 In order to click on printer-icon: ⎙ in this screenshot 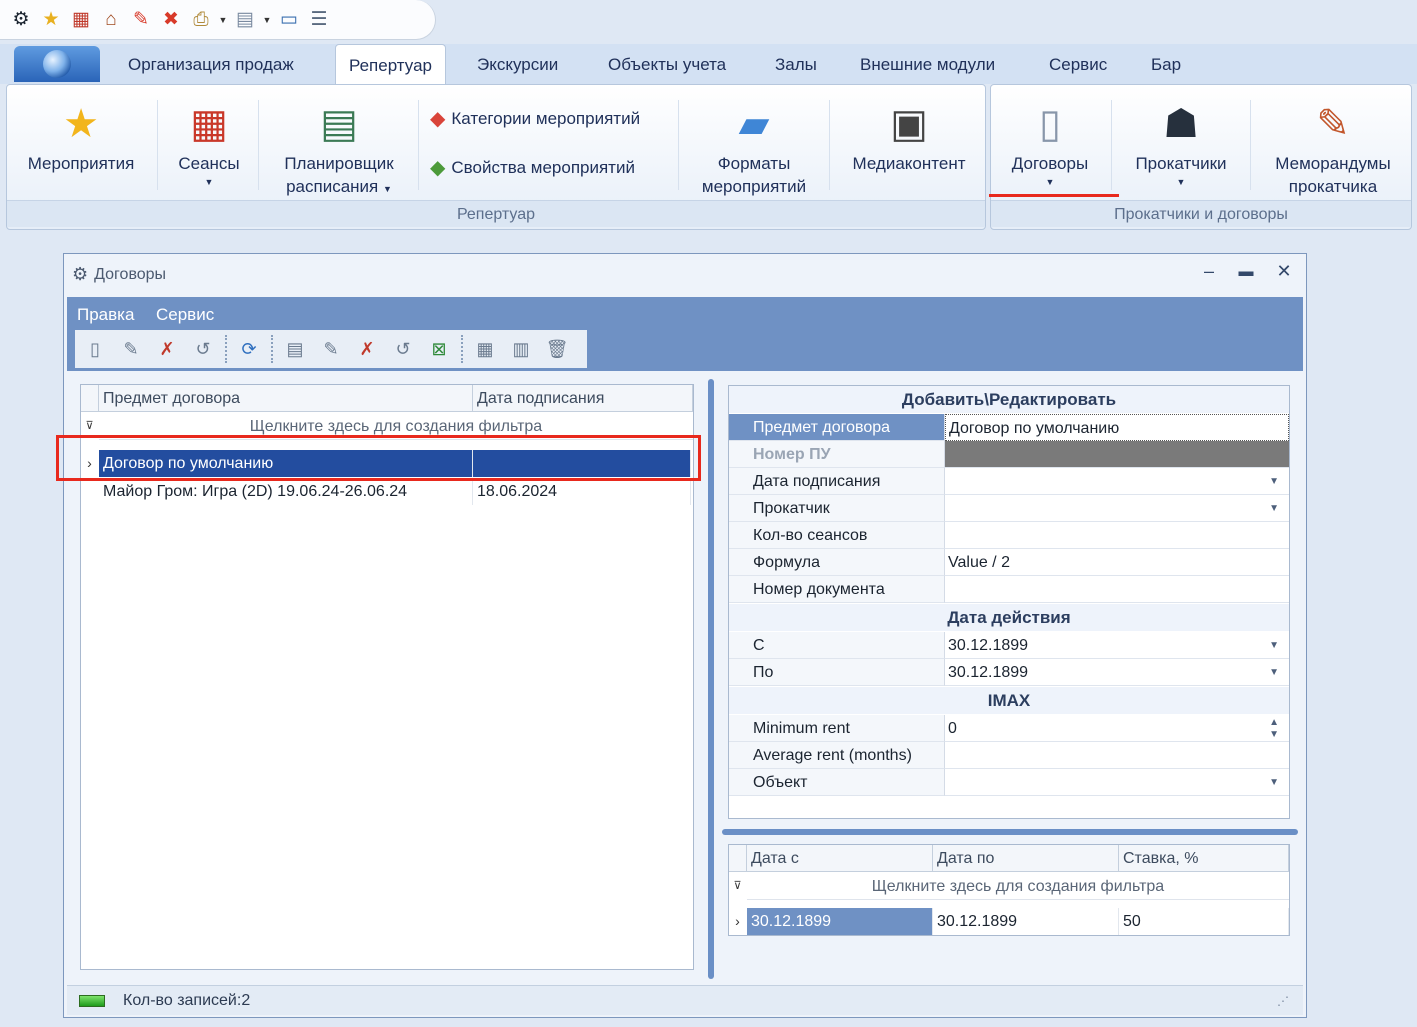, I will do `click(201, 20)`.